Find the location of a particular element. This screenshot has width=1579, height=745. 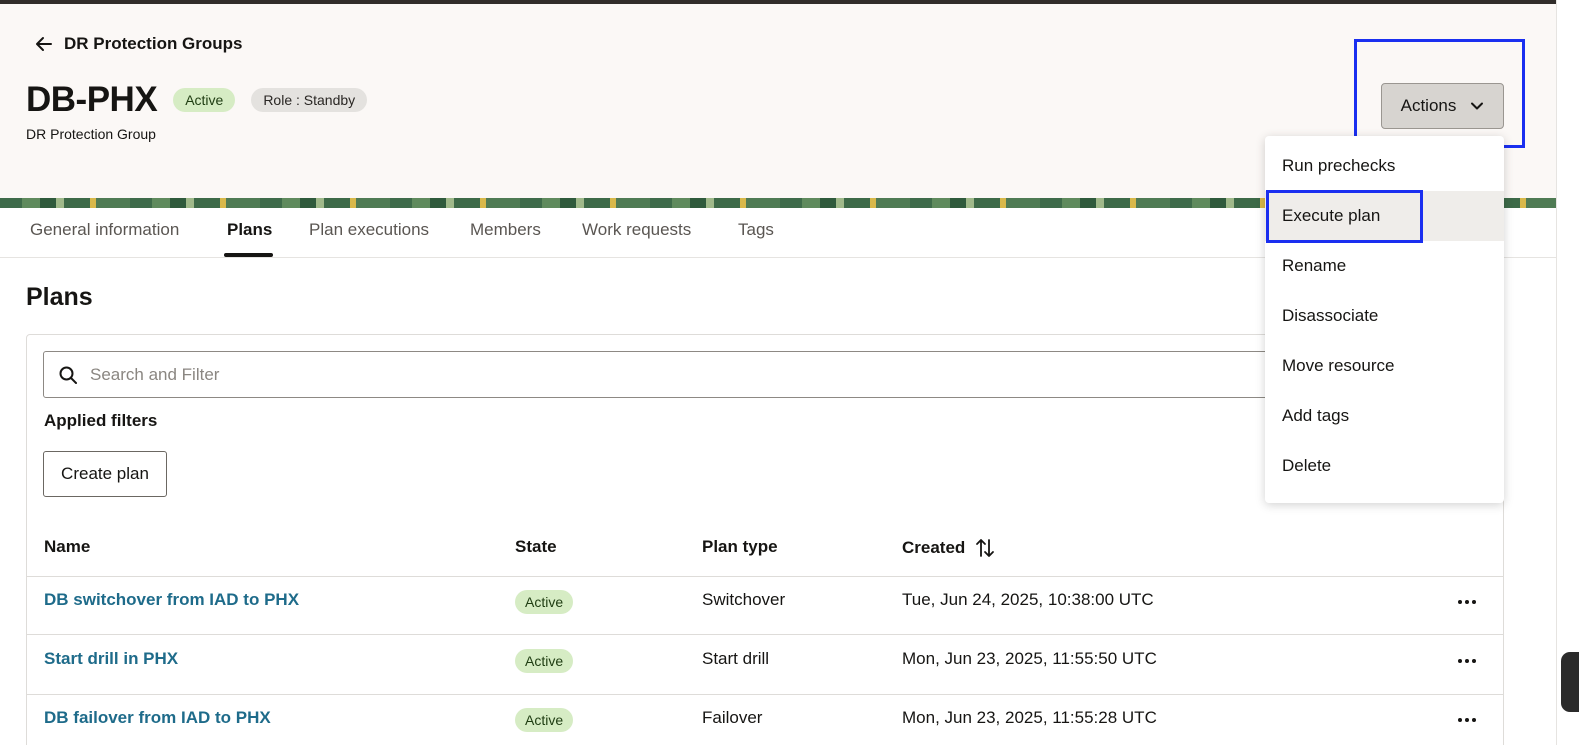

column-header-state-label: State is located at coordinates (536, 546).